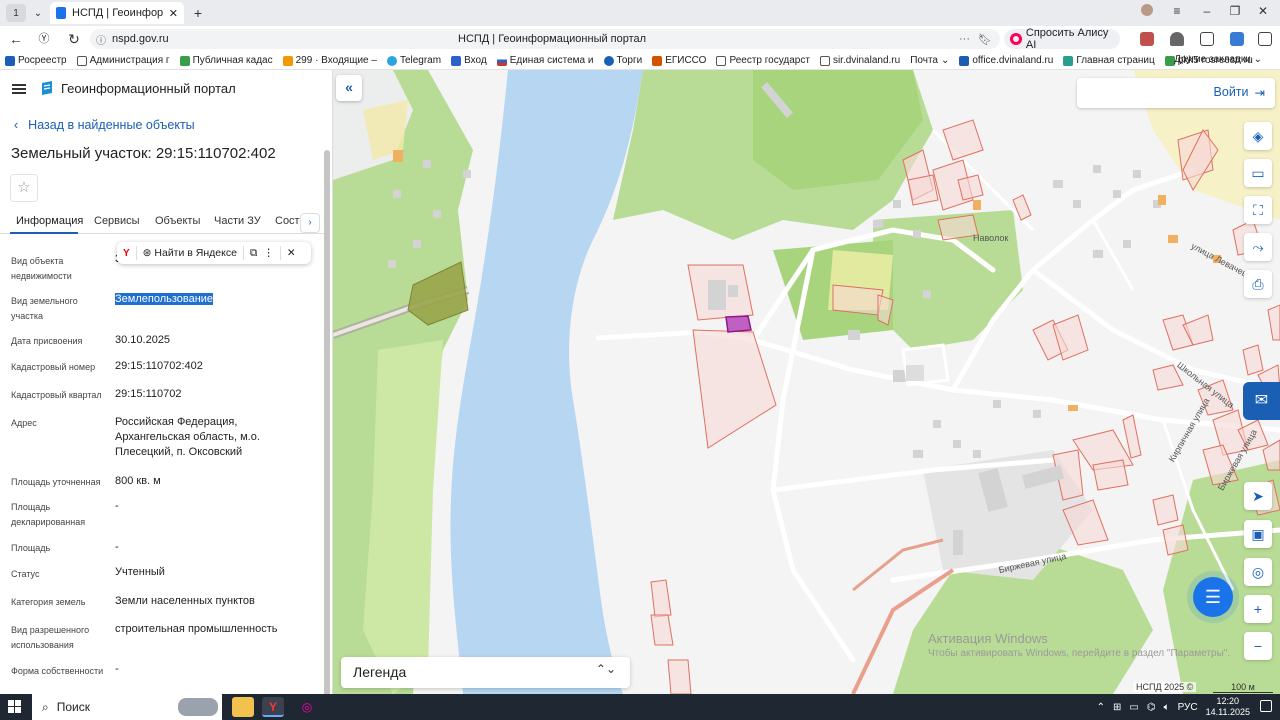 The height and width of the screenshot is (720, 1280). I want to click on notifications-icon, so click(1266, 706).